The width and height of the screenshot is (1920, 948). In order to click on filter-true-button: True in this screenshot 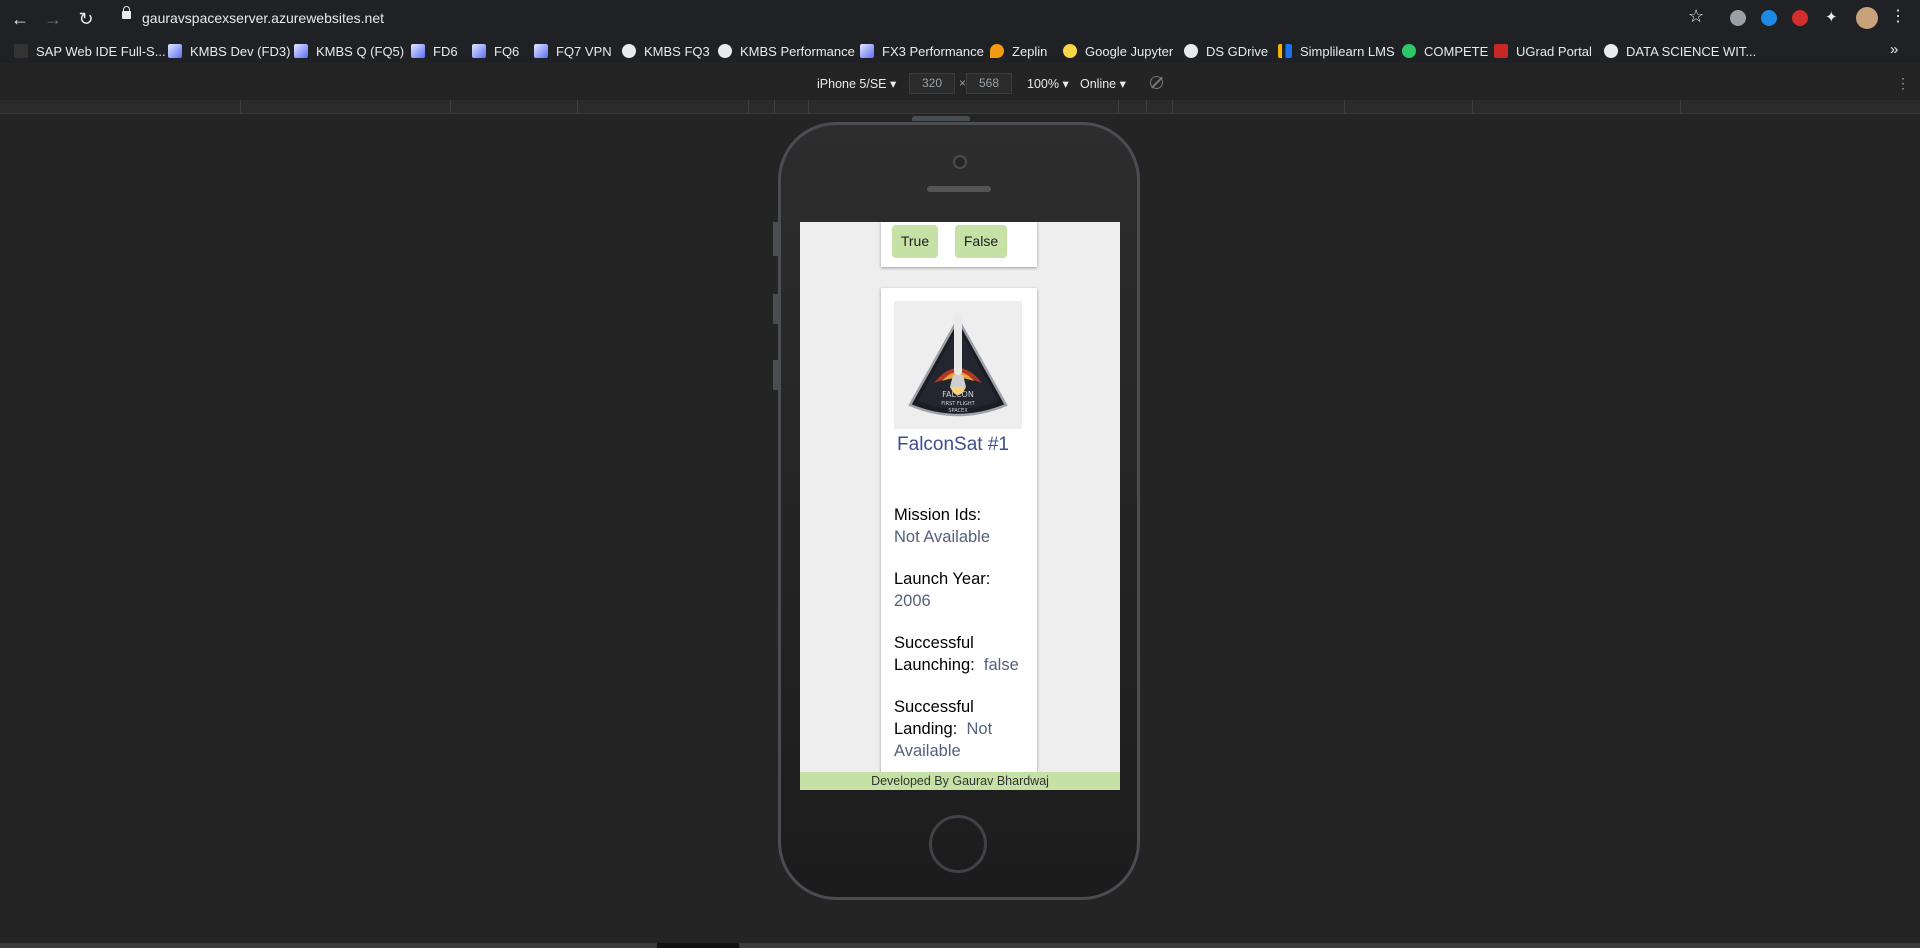, I will do `click(915, 241)`.